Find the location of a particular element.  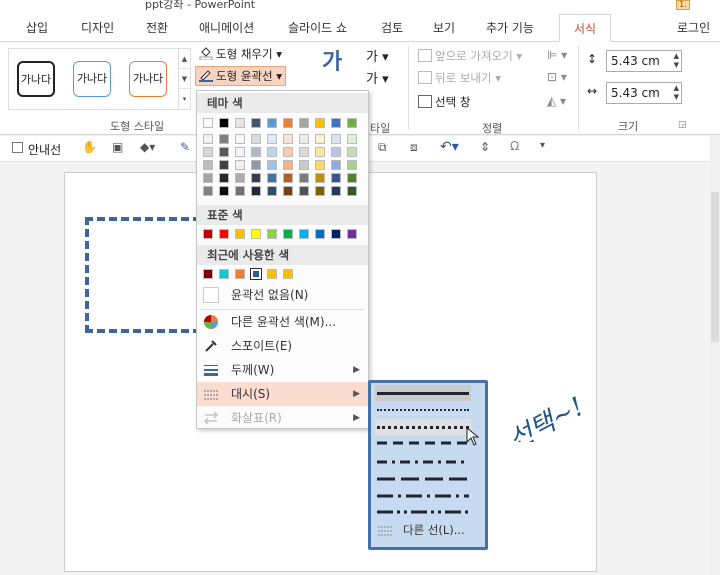

bring-forward-button: 앞으로 가져오기 ▾ is located at coordinates (470, 56).